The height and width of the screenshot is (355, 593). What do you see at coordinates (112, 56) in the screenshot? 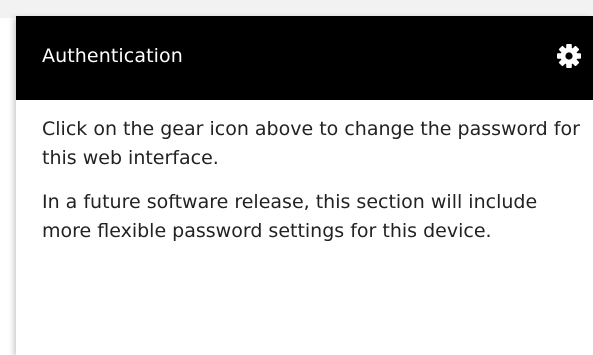
I see `panel-title: Authentication` at bounding box center [112, 56].